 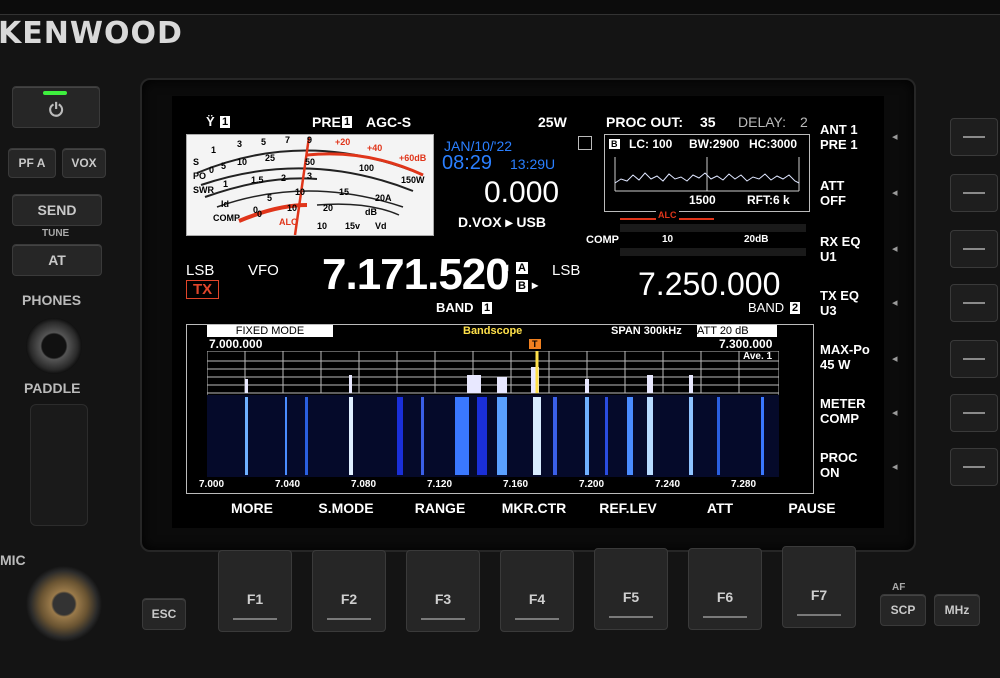 I want to click on softkey-smode: S.MODE, so click(x=346, y=508).